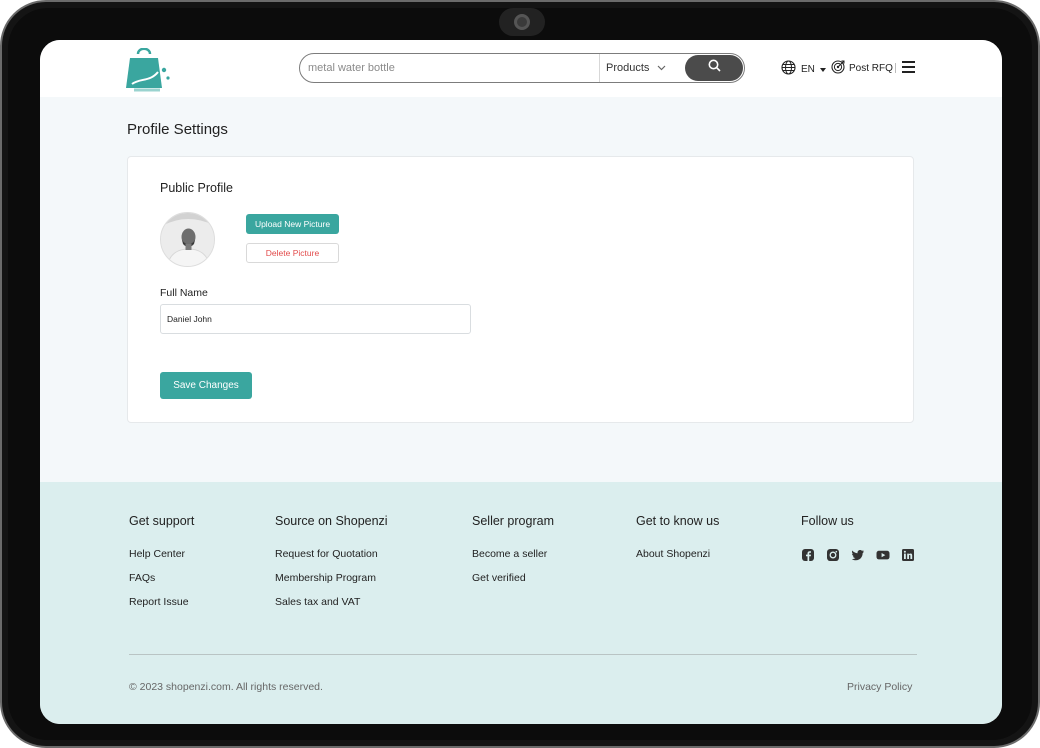  I want to click on section-title: Public Profile, so click(196, 188).